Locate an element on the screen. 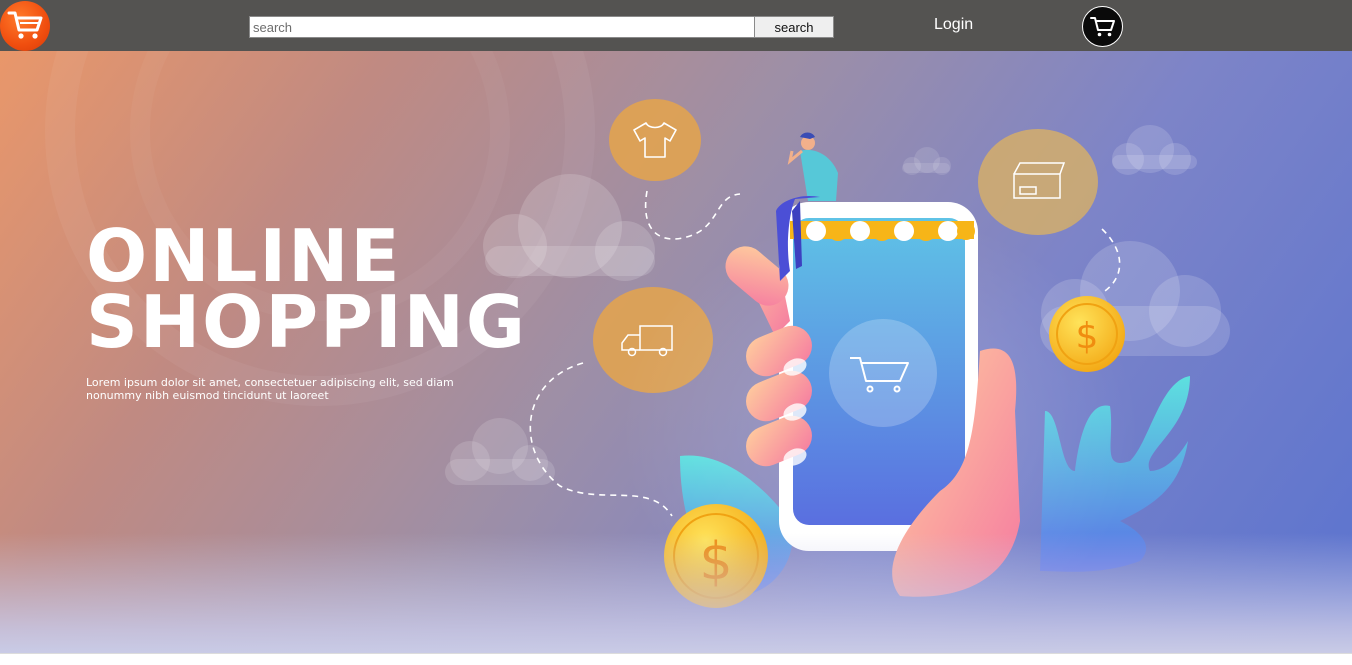  top-navbar: search Login is located at coordinates (676, 25).